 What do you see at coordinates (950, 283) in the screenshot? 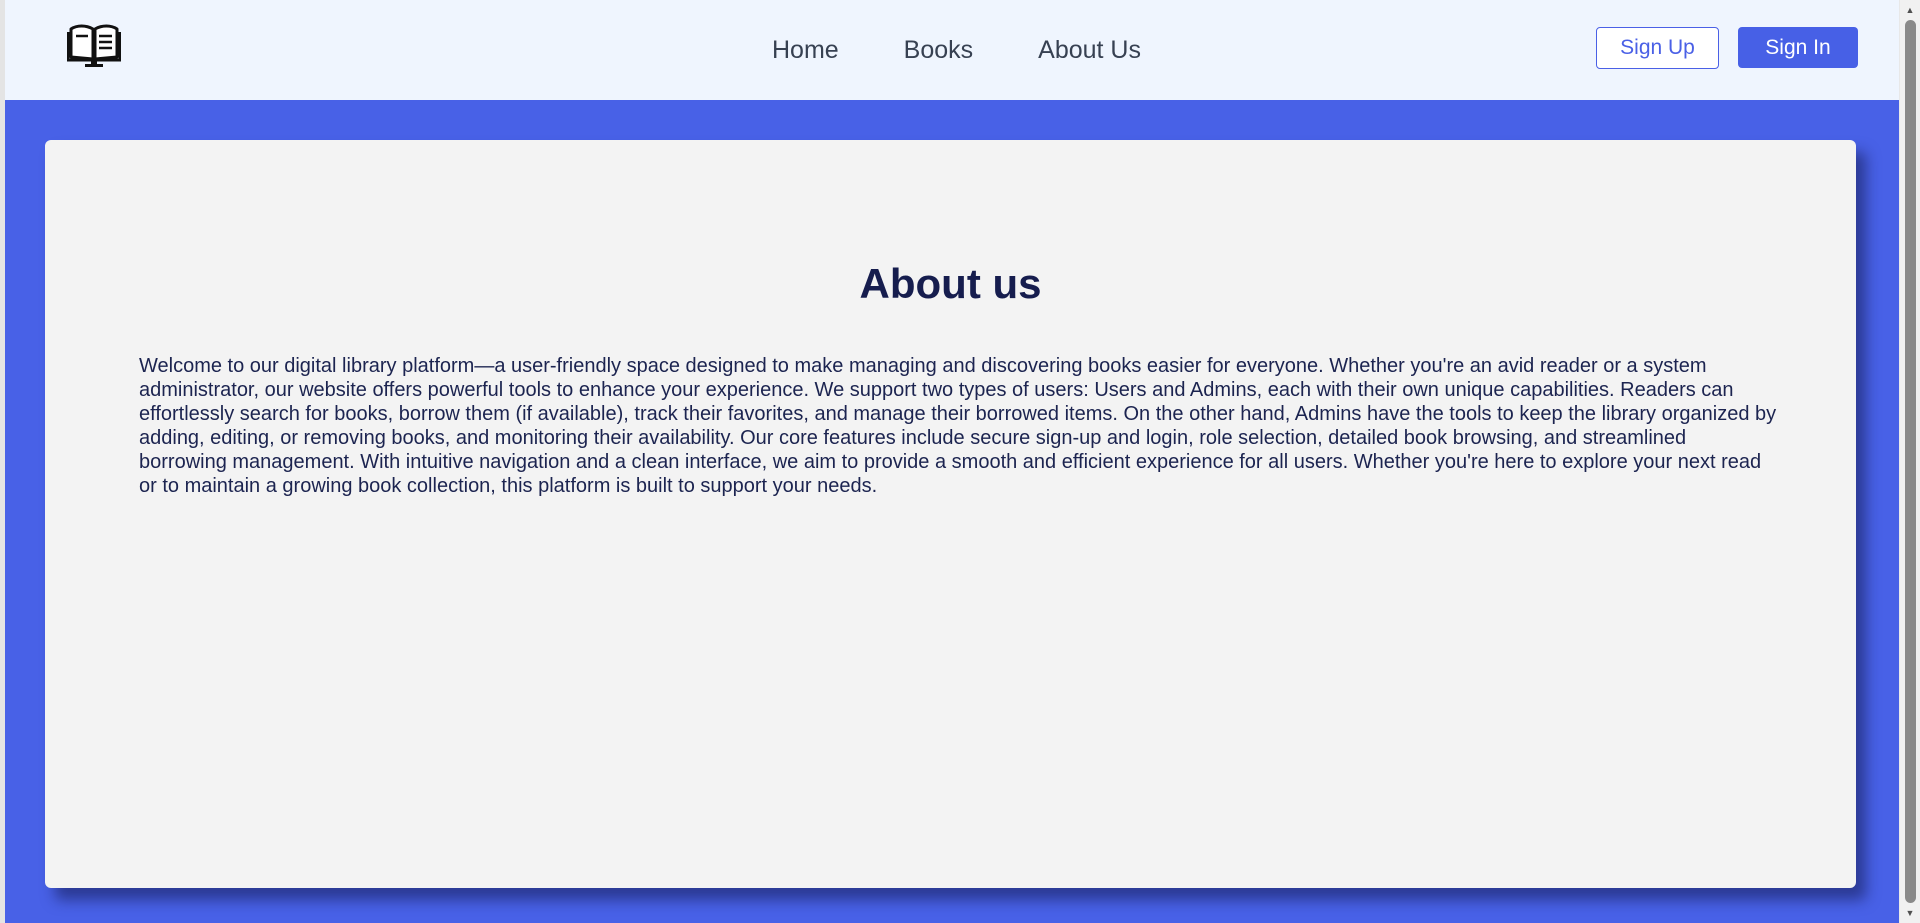
I see `about-title: About us` at bounding box center [950, 283].